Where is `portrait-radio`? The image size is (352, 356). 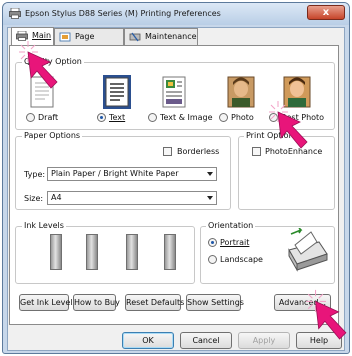
portrait-radio is located at coordinates (212, 242).